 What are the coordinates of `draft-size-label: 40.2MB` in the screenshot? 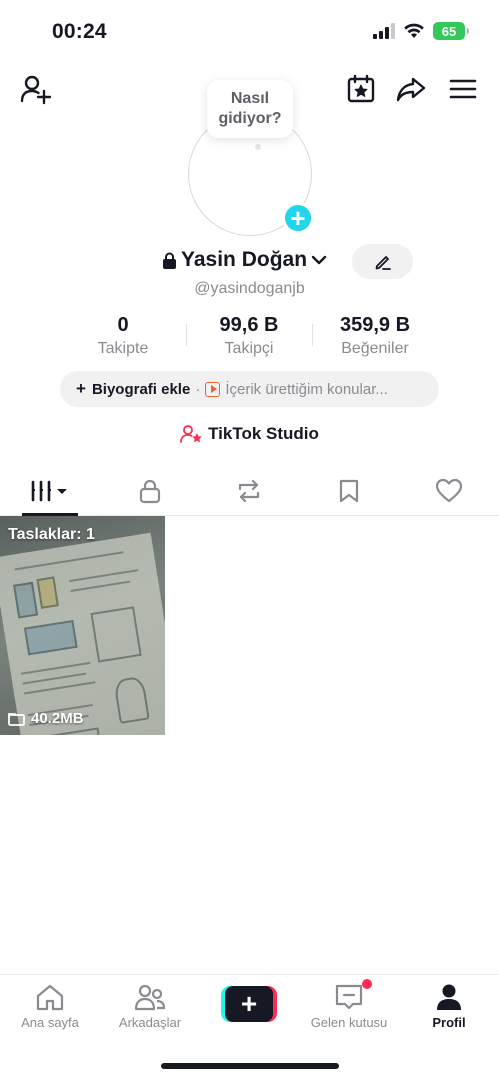 It's located at (57, 718).